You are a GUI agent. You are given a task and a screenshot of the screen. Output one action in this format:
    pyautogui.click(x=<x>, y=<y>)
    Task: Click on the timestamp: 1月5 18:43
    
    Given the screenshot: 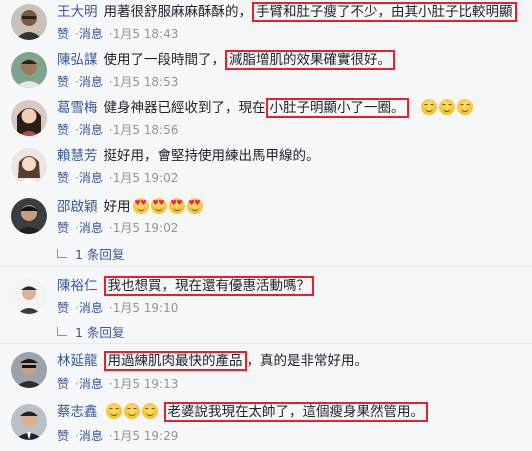 What is the action you would take?
    pyautogui.click(x=145, y=34)
    